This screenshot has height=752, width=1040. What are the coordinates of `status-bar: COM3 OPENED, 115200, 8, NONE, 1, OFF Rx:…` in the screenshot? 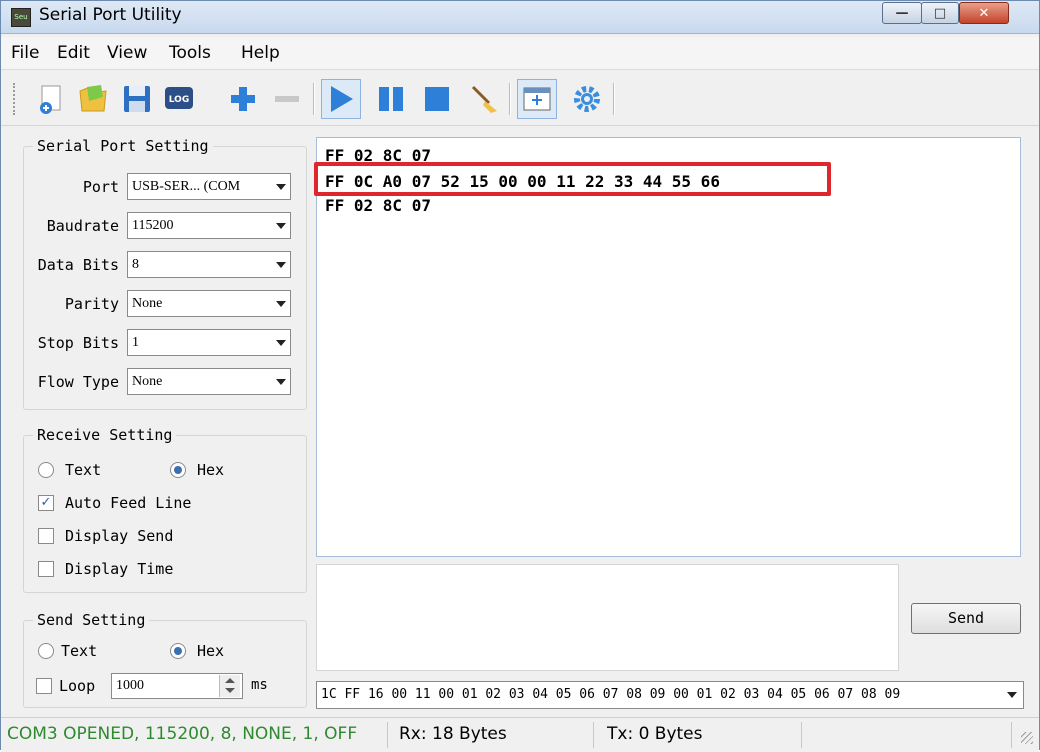 It's located at (520, 734).